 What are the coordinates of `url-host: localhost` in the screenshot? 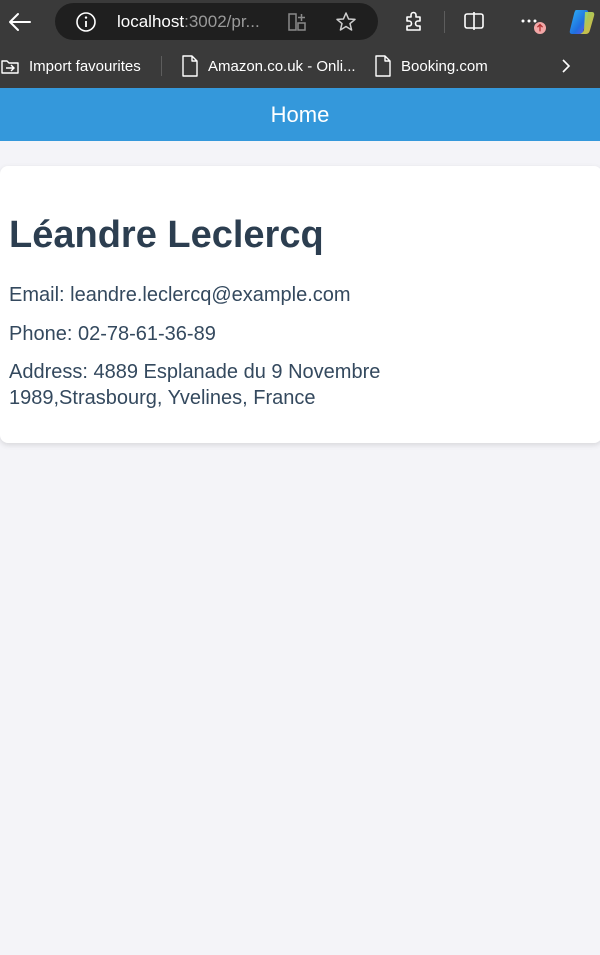 It's located at (151, 21).